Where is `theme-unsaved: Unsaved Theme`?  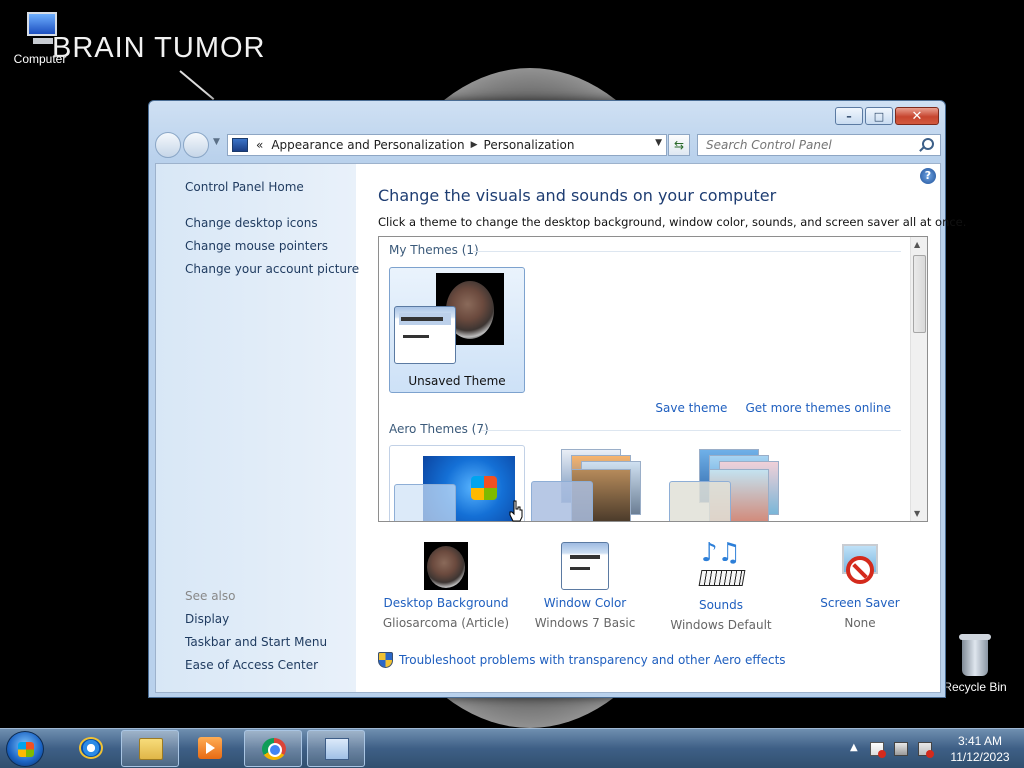
theme-unsaved: Unsaved Theme is located at coordinates (457, 330).